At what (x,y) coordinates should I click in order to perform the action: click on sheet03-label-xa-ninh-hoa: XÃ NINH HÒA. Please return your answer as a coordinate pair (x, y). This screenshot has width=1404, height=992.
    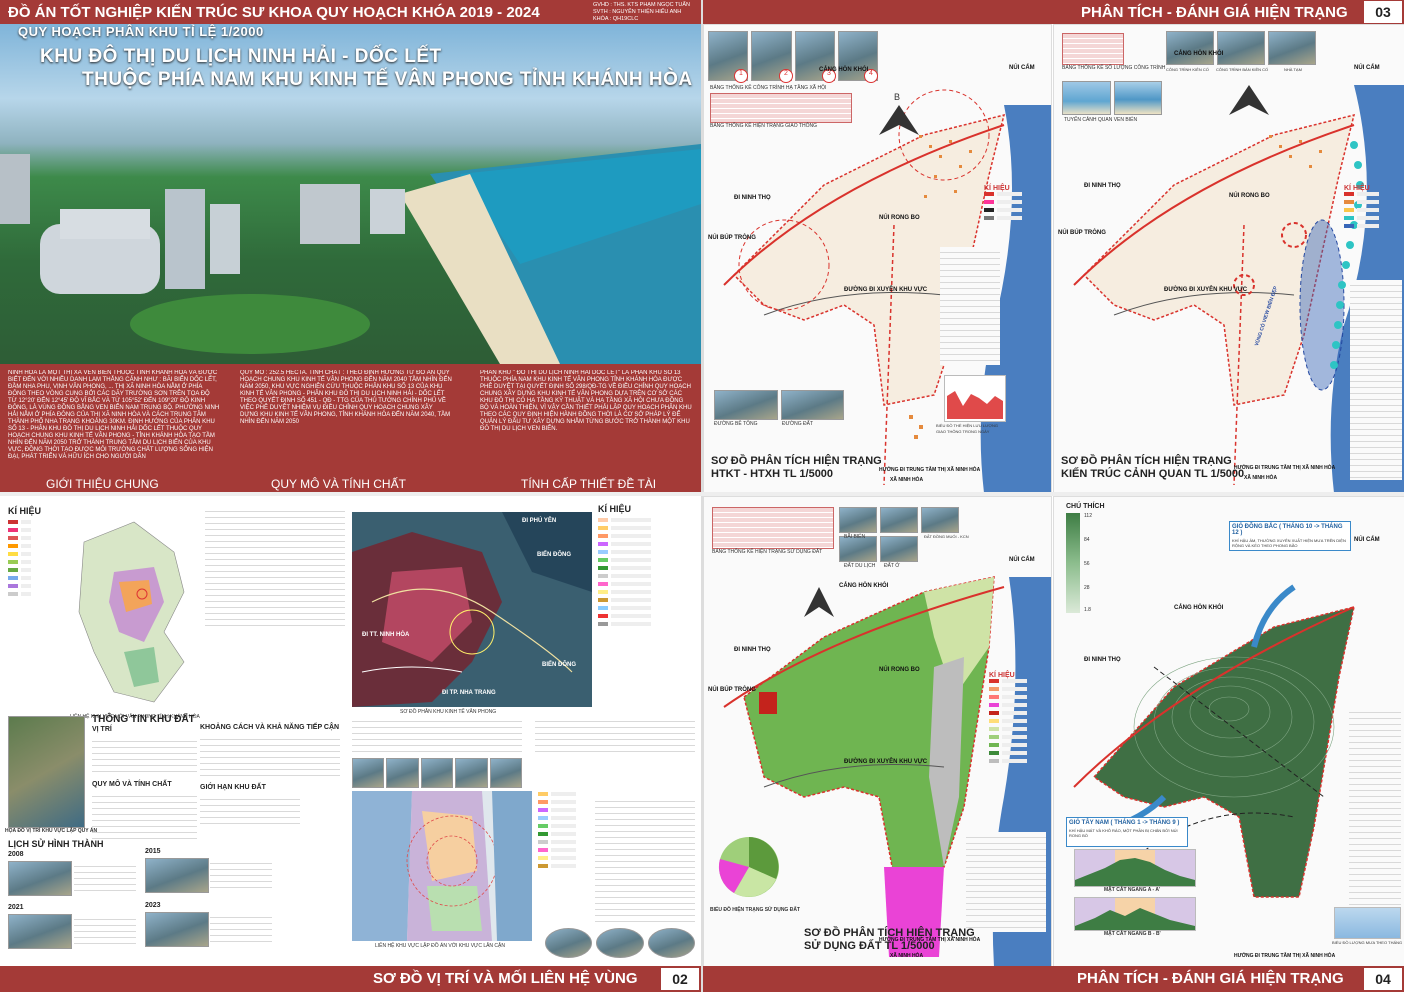
    Looking at the image, I should click on (907, 480).